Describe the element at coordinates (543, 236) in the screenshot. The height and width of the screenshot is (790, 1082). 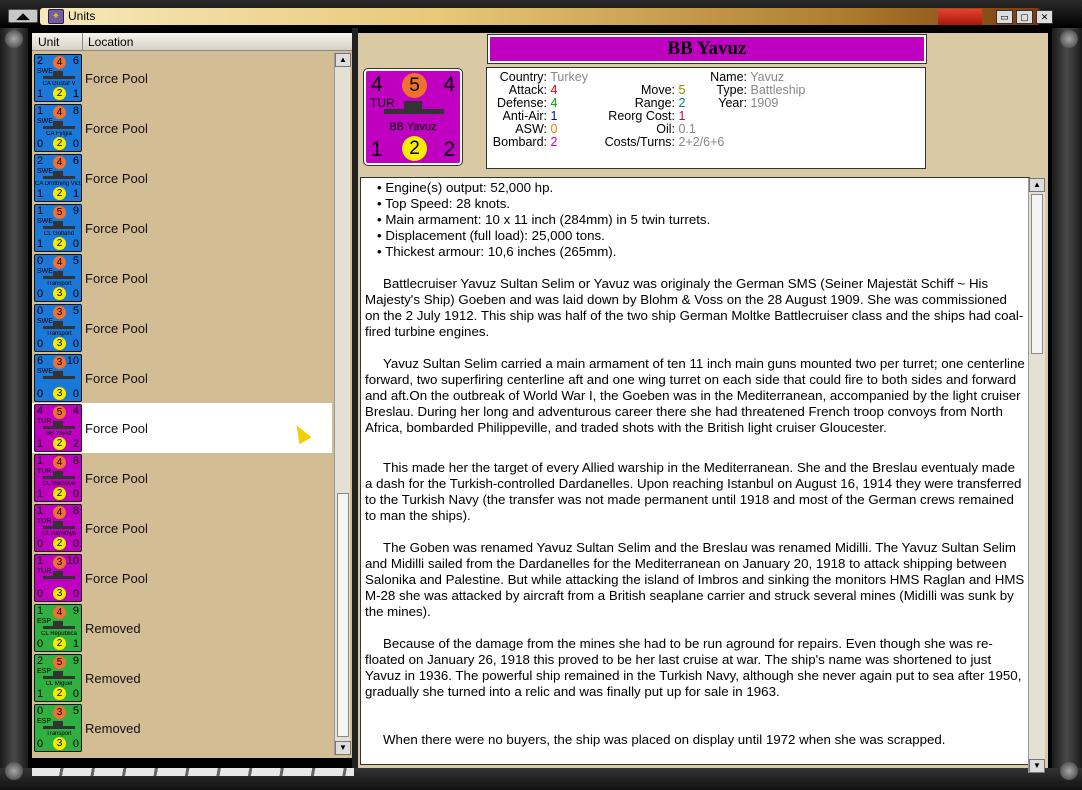
I see `spec-item: Displacement (full load): 25,000 tons.` at that location.